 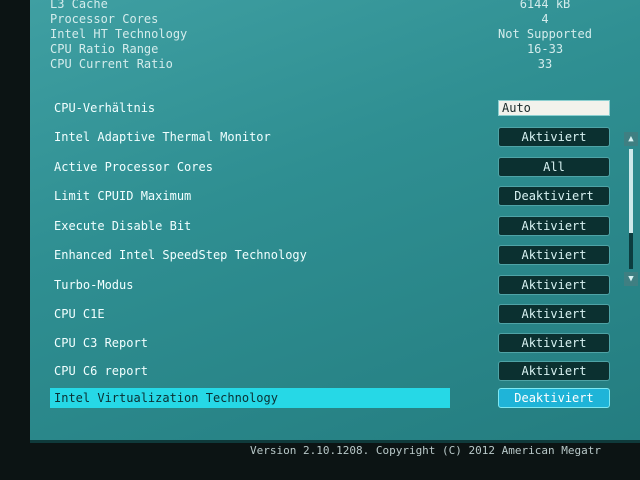 I want to click on scroll-track, so click(x=631, y=209).